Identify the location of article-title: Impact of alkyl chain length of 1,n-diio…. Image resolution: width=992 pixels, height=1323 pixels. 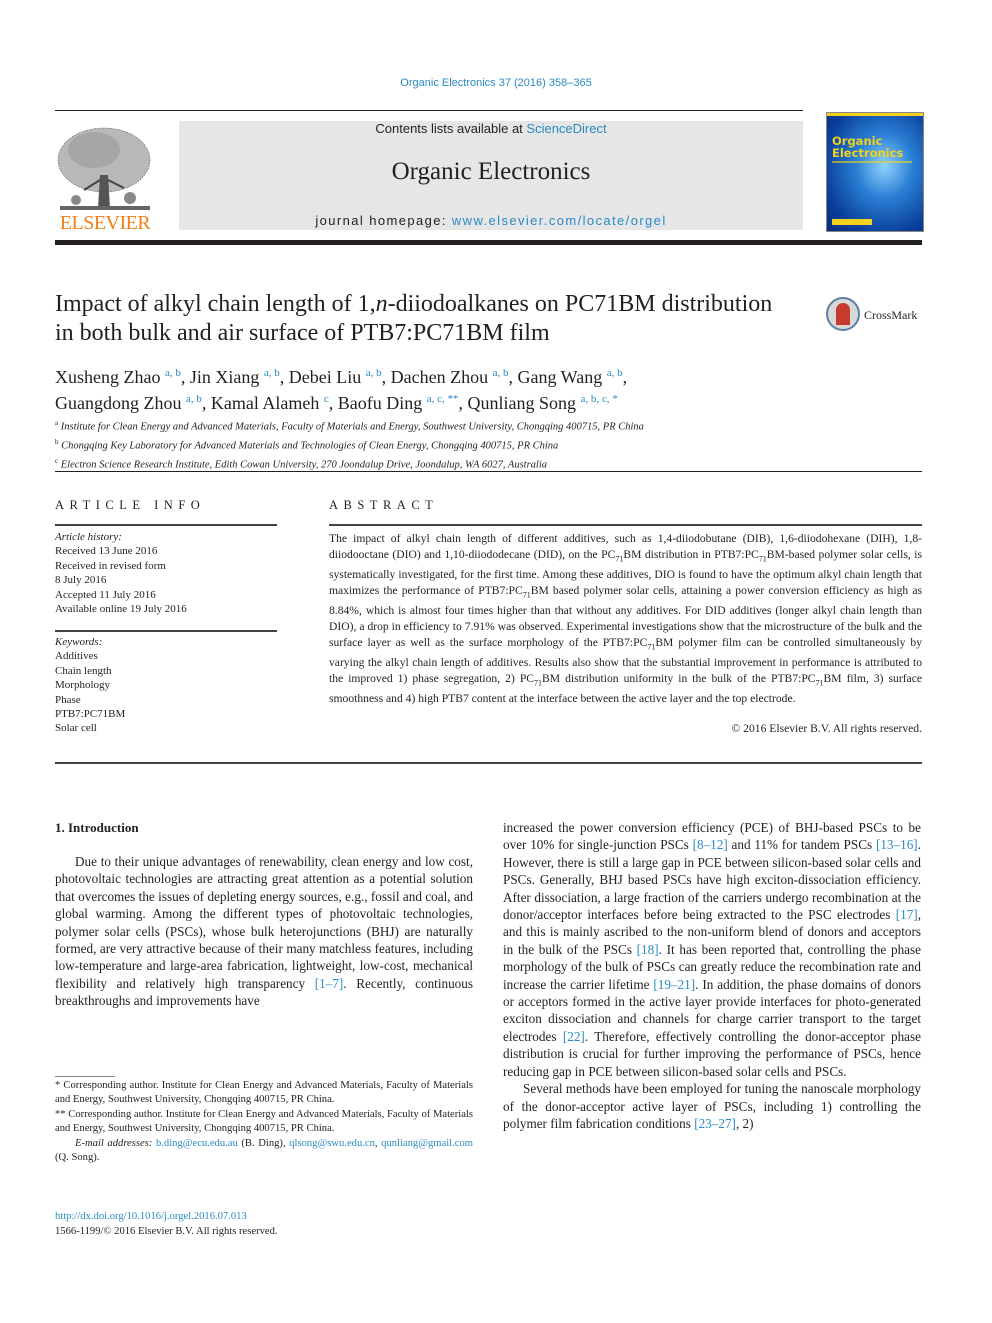
(425, 319).